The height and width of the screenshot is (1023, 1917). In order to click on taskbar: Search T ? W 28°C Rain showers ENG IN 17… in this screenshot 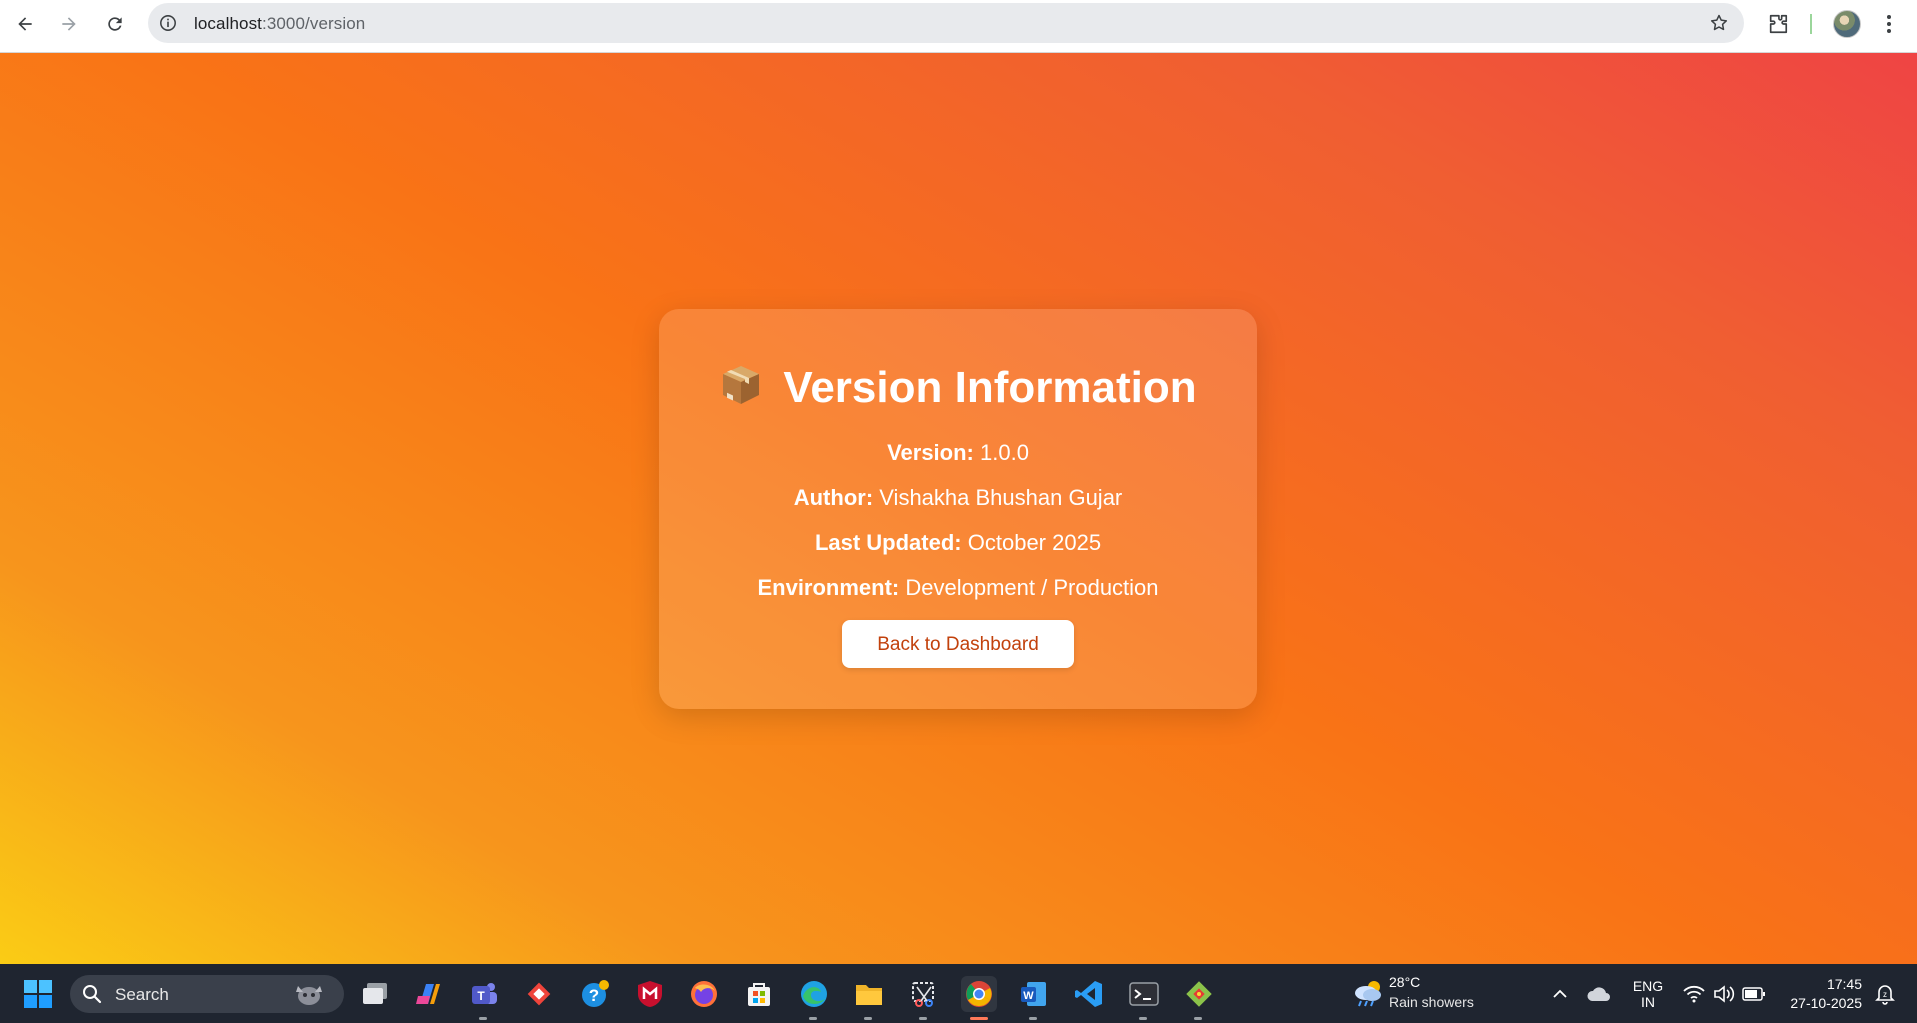, I will do `click(958, 993)`.